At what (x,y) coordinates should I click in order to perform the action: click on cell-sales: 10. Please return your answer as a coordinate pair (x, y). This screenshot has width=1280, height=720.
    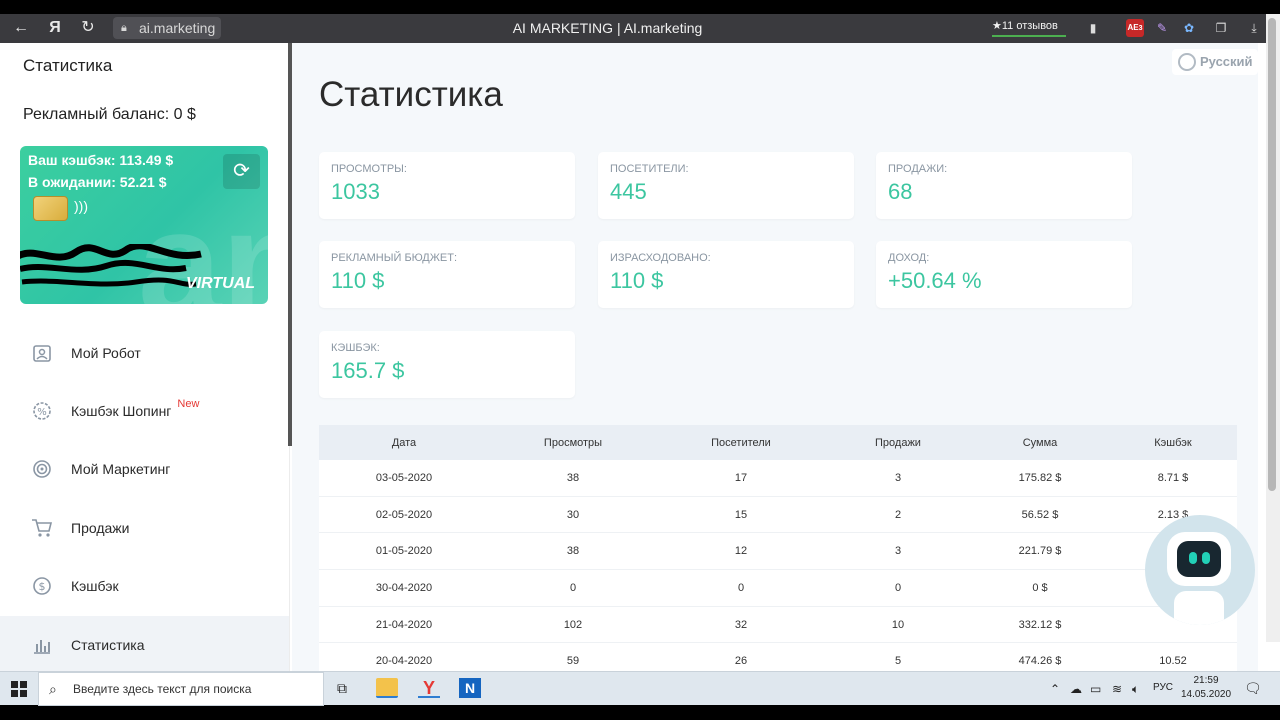
    Looking at the image, I should click on (898, 624).